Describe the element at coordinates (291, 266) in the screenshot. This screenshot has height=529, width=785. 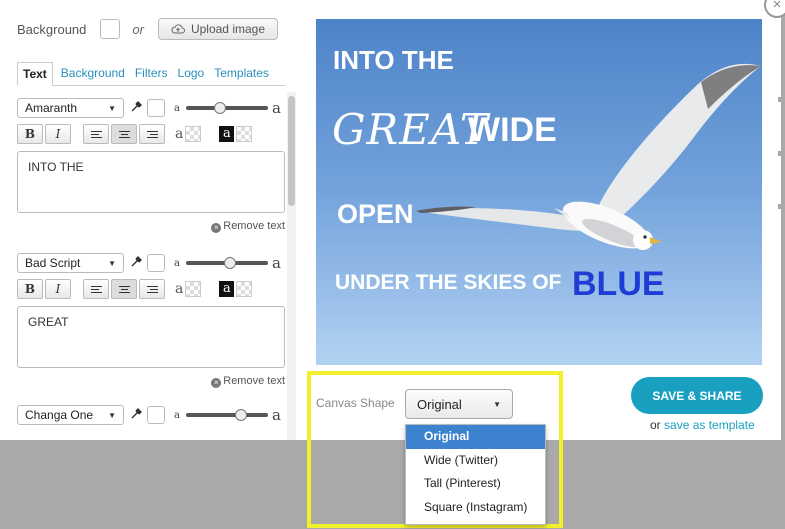
I see `panel-scrollbar` at that location.